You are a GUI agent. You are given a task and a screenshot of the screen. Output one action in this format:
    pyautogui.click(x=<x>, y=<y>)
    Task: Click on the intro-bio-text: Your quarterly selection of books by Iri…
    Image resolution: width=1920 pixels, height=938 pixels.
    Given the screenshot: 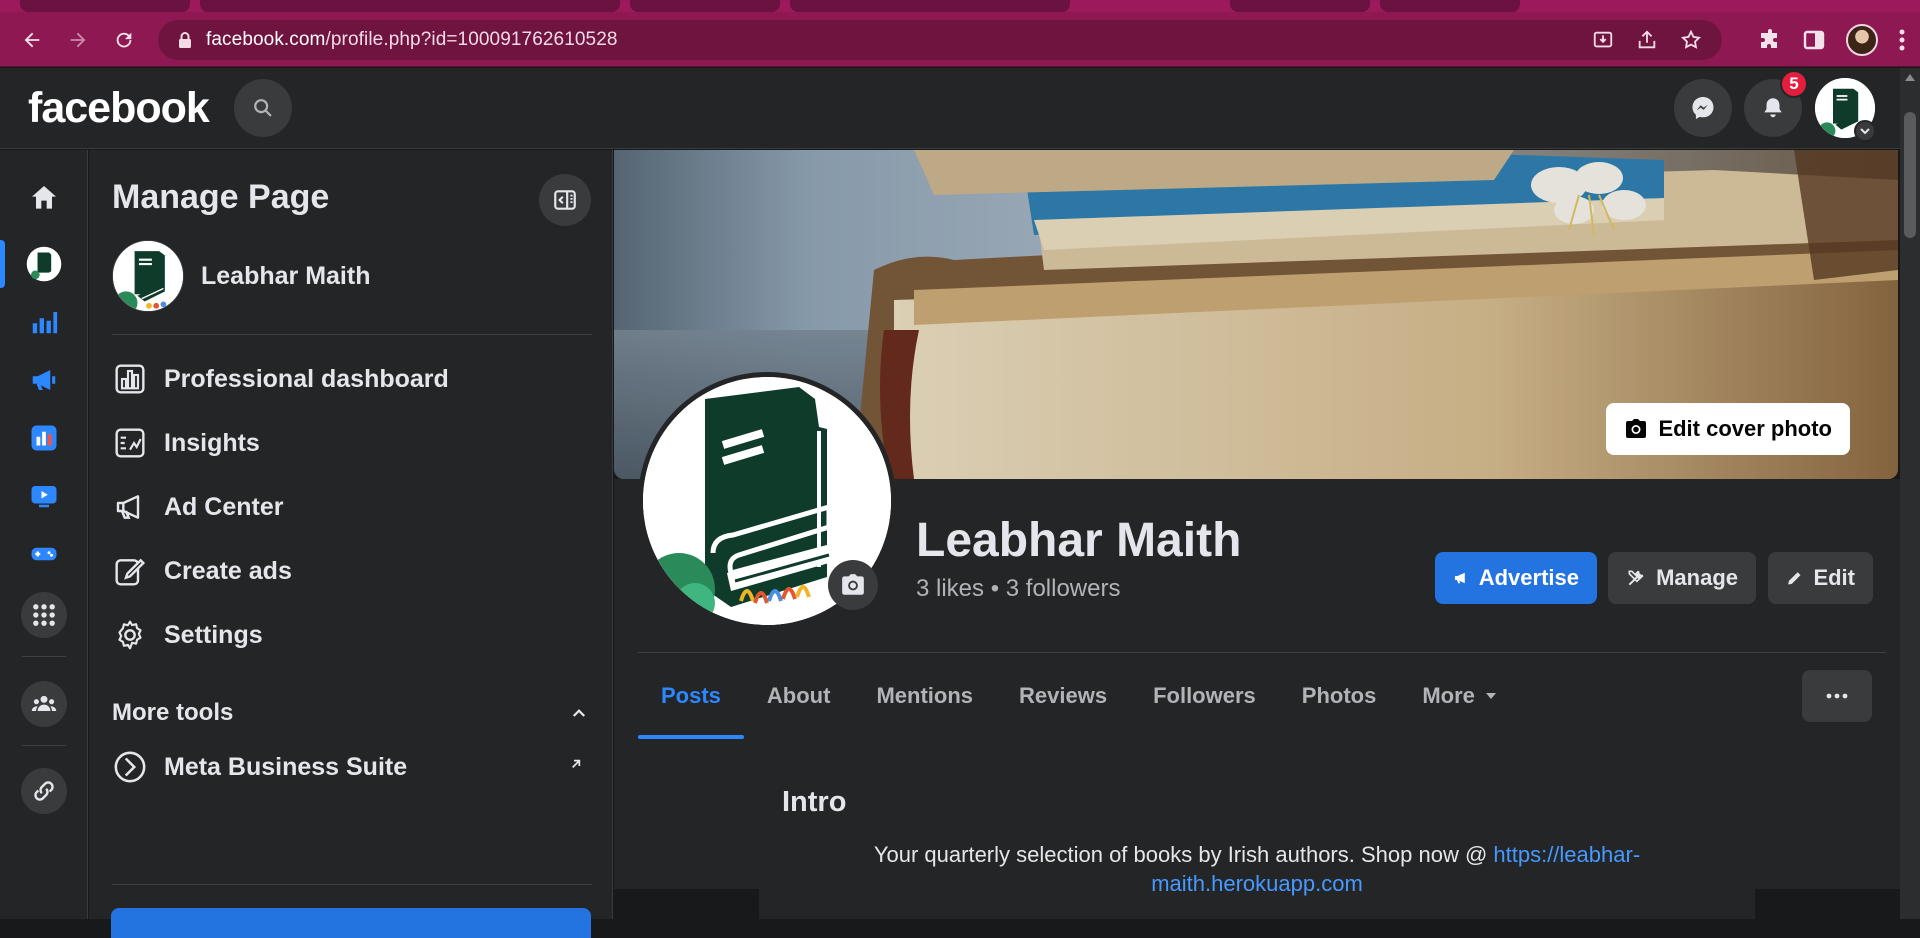 What is the action you would take?
    pyautogui.click(x=1183, y=854)
    